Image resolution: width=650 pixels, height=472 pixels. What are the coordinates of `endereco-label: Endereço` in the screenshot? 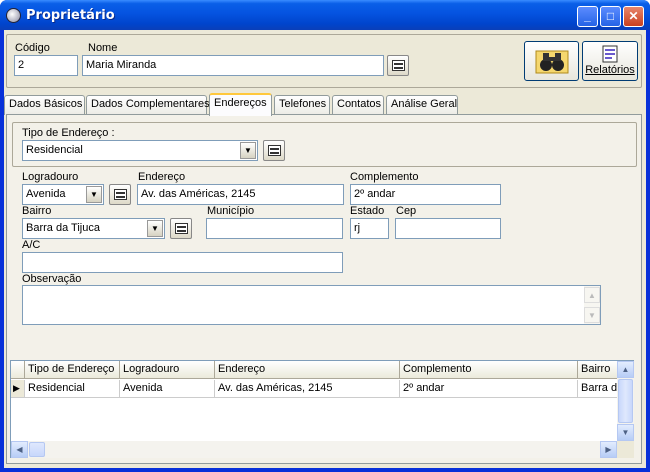 It's located at (162, 177).